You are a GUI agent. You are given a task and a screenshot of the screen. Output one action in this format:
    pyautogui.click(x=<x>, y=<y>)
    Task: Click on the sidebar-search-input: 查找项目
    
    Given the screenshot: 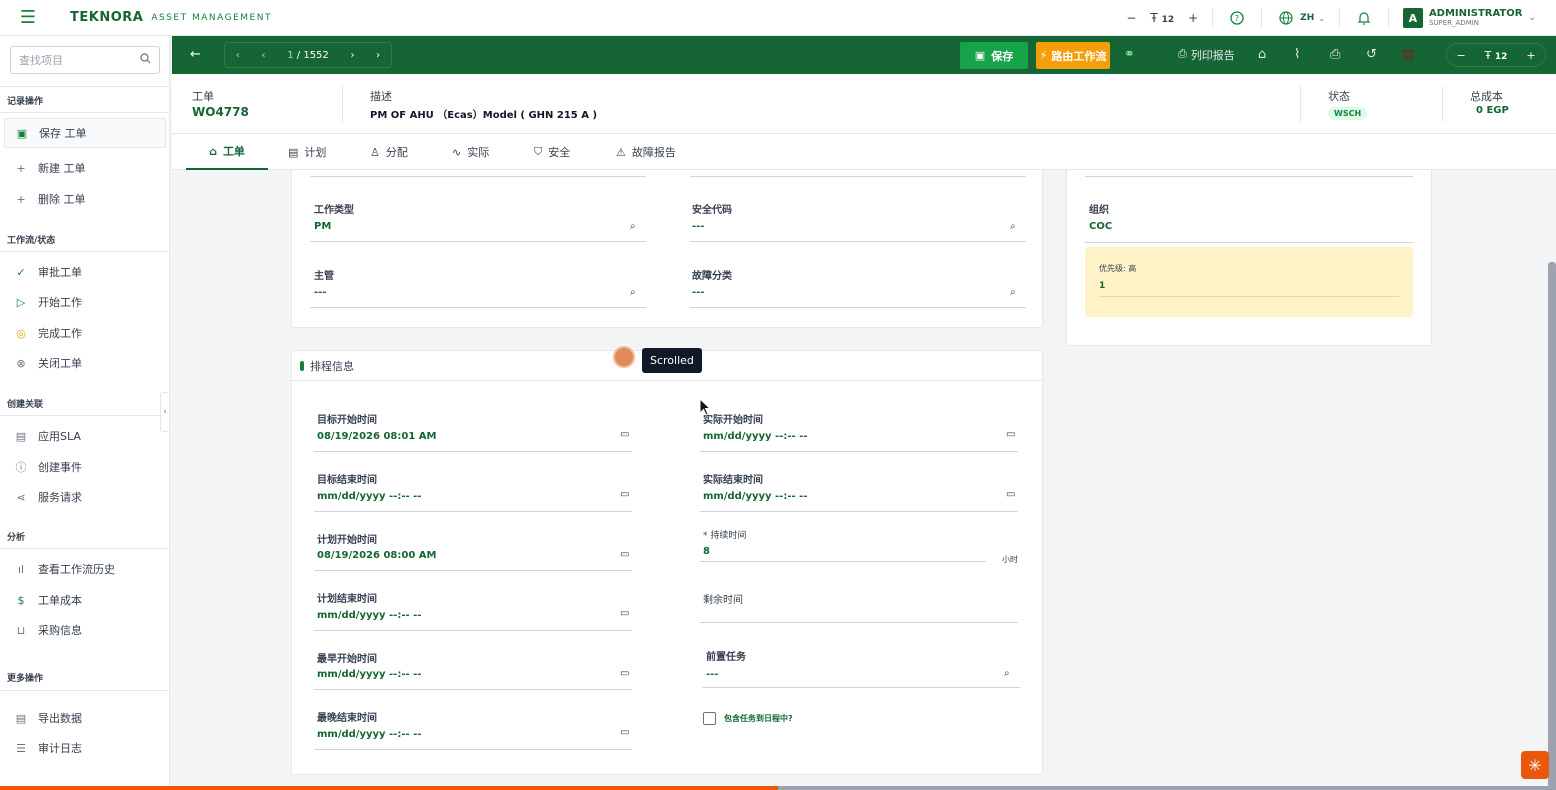 What is the action you would take?
    pyautogui.click(x=85, y=60)
    